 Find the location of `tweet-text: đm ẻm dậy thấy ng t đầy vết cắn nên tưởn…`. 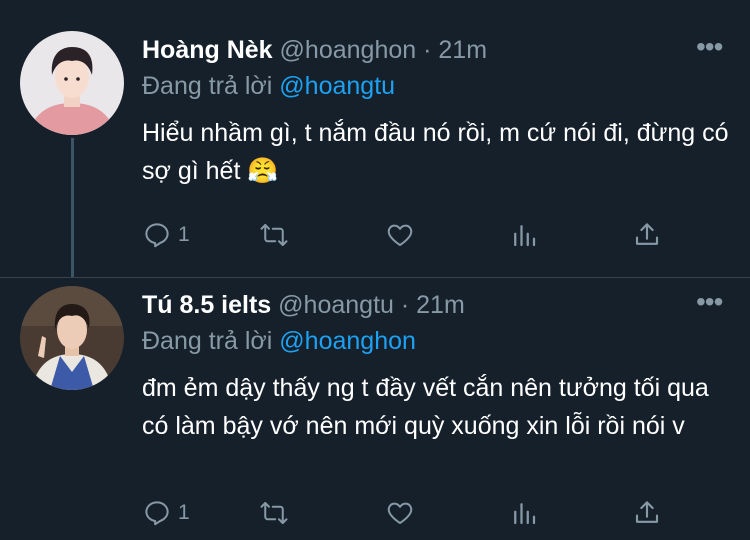

tweet-text: đm ẻm dậy thấy ng t đầy vết cắn nên tưởn… is located at coordinates (425, 407).